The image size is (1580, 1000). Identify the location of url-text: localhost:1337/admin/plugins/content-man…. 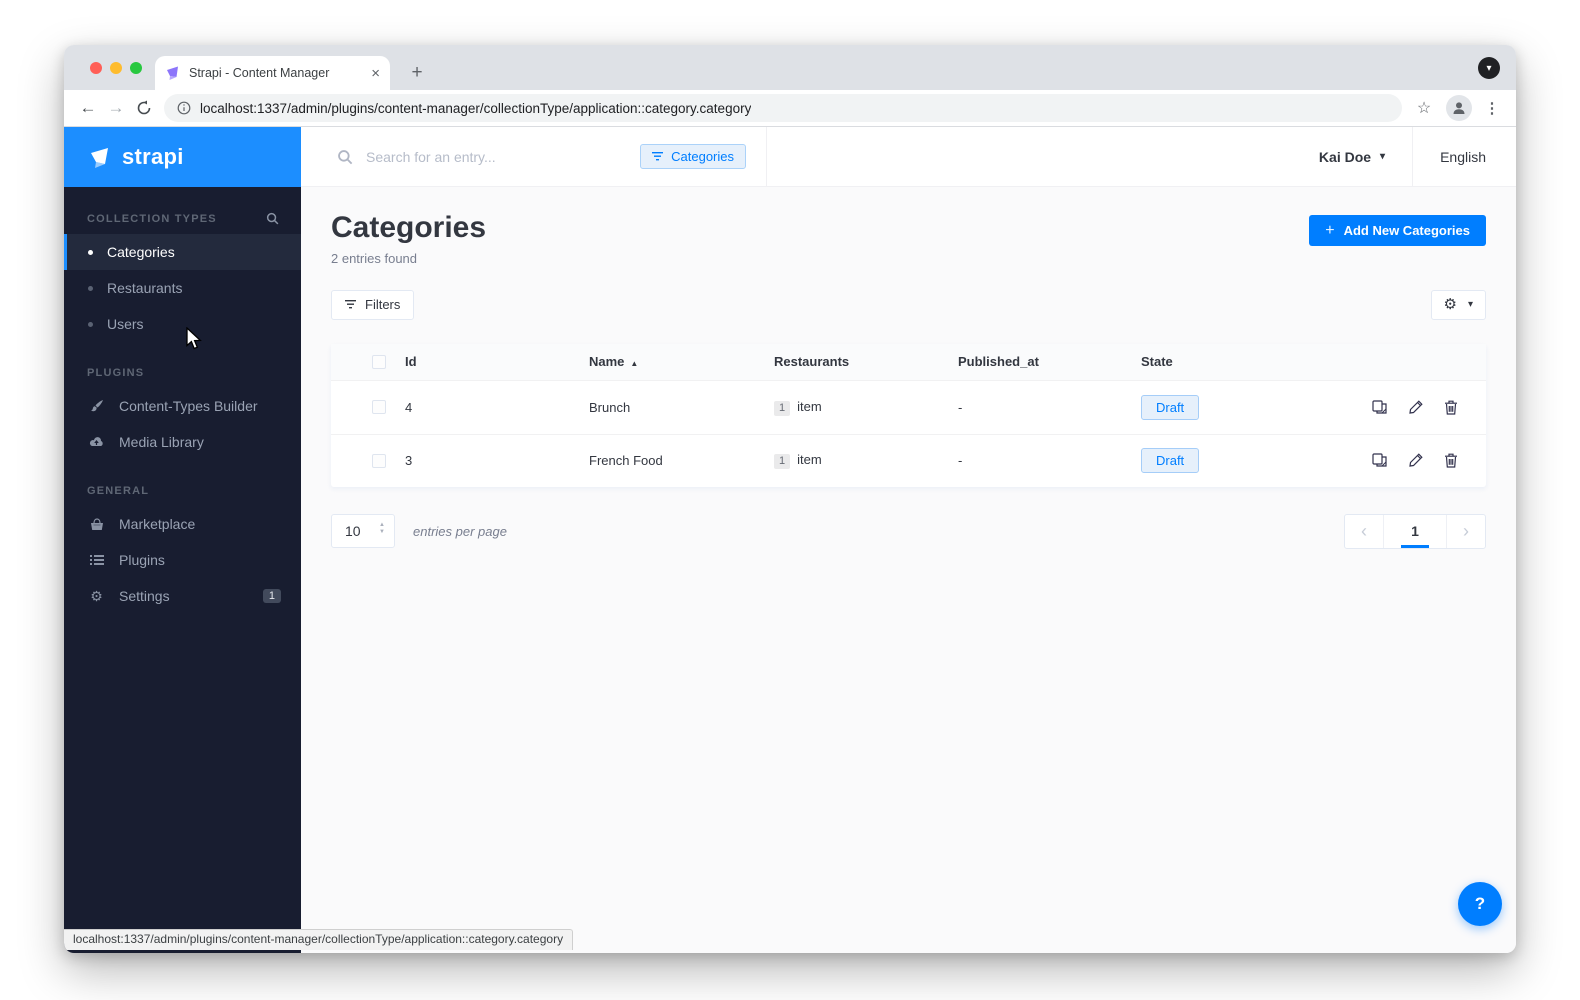
(475, 108).